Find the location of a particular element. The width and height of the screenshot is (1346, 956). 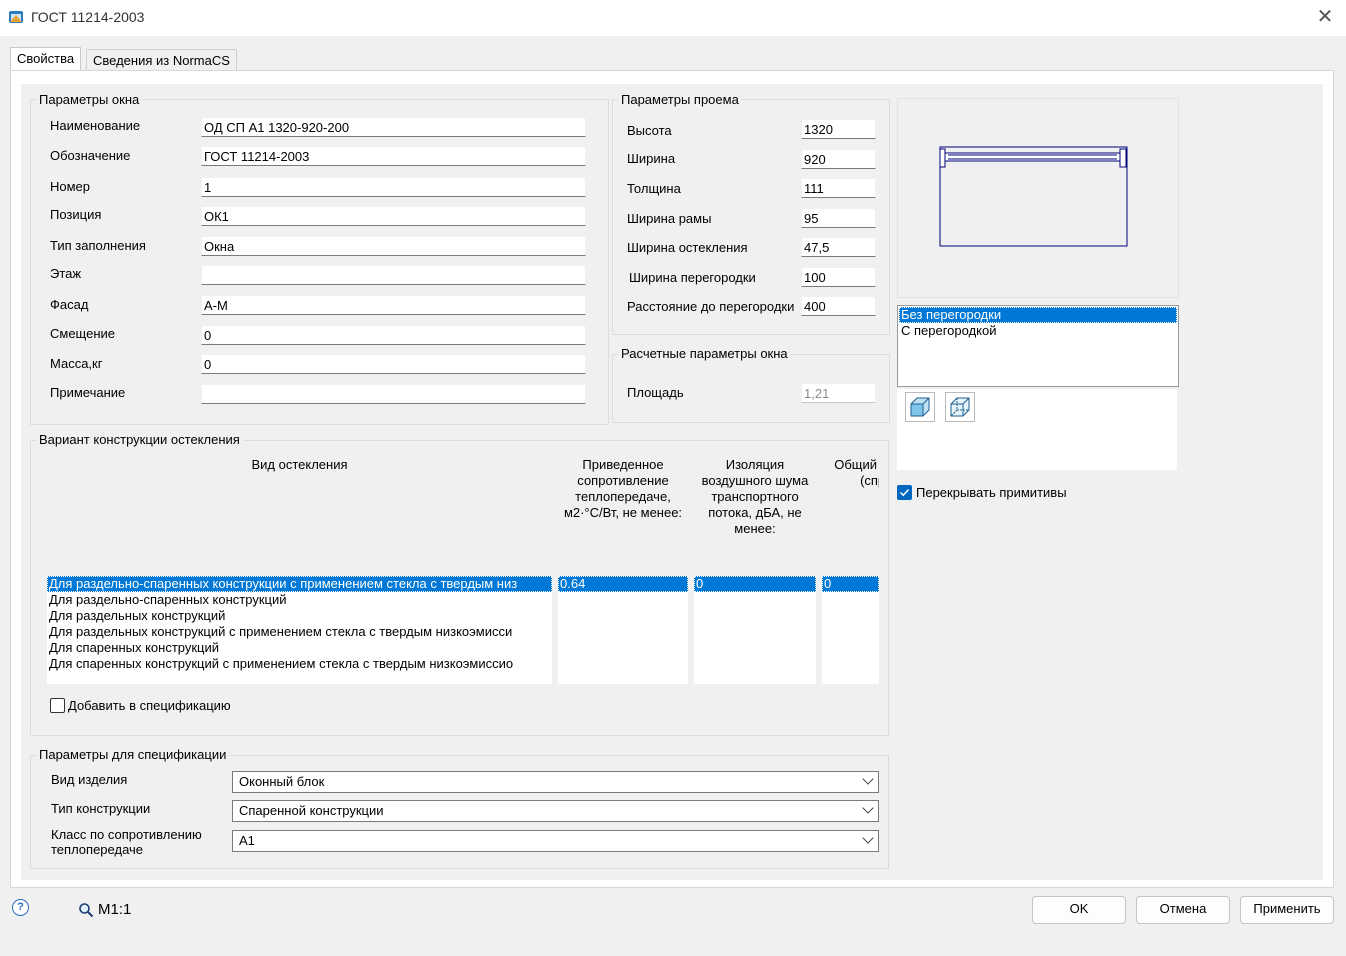

overlap-primitives-label: Перекрывать примитивы is located at coordinates (991, 492).